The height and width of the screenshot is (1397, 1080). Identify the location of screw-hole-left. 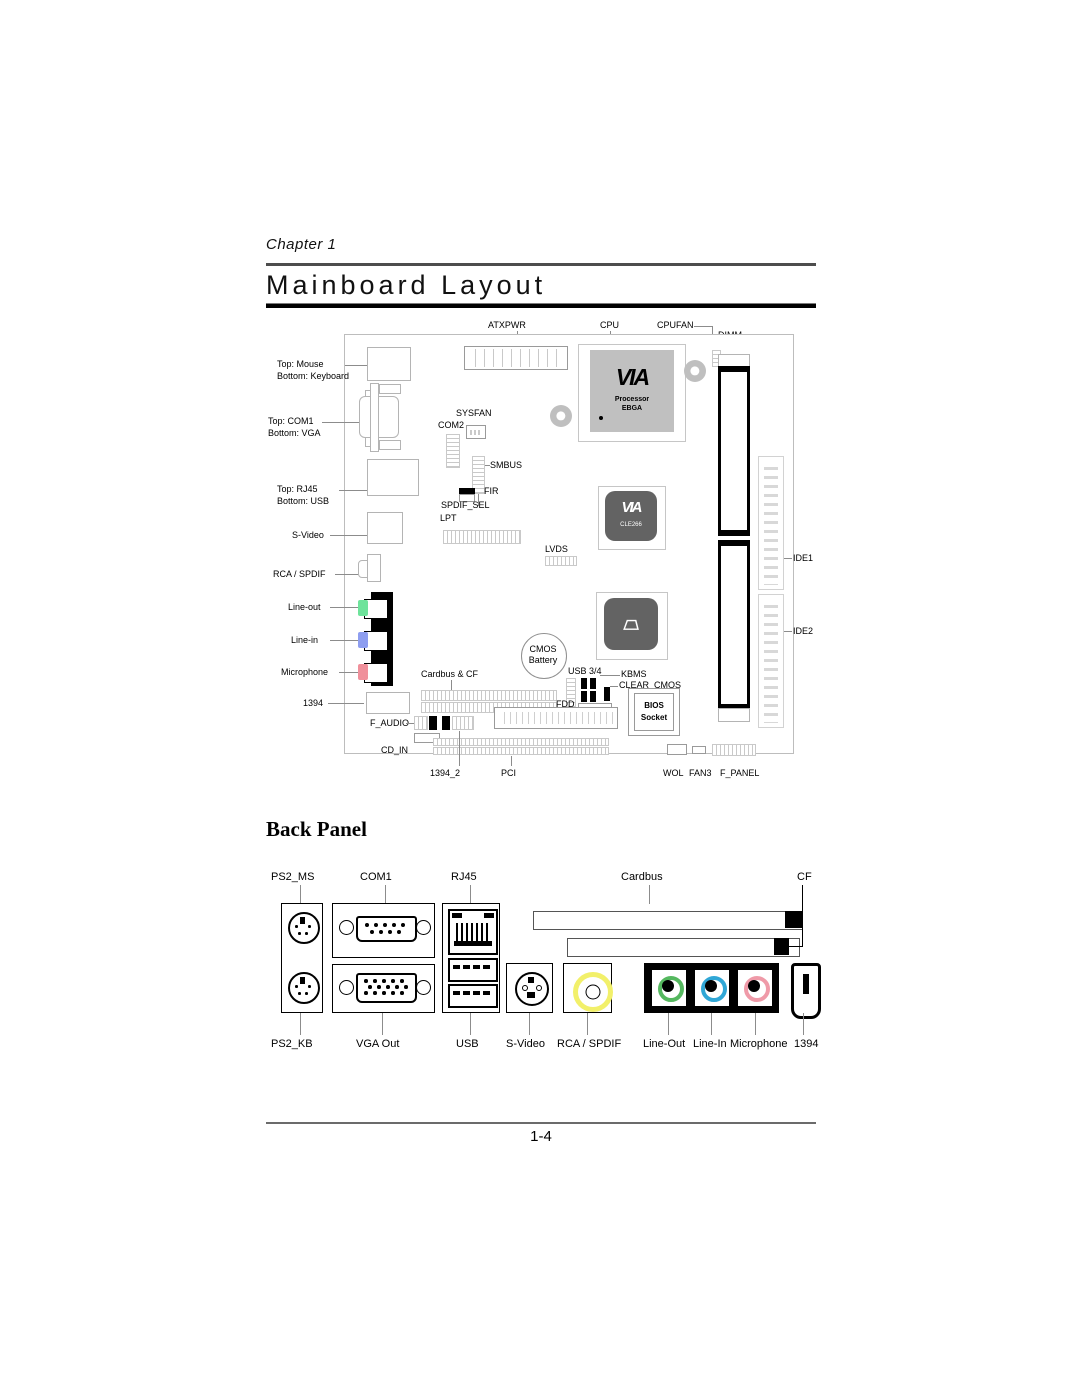
(561, 416).